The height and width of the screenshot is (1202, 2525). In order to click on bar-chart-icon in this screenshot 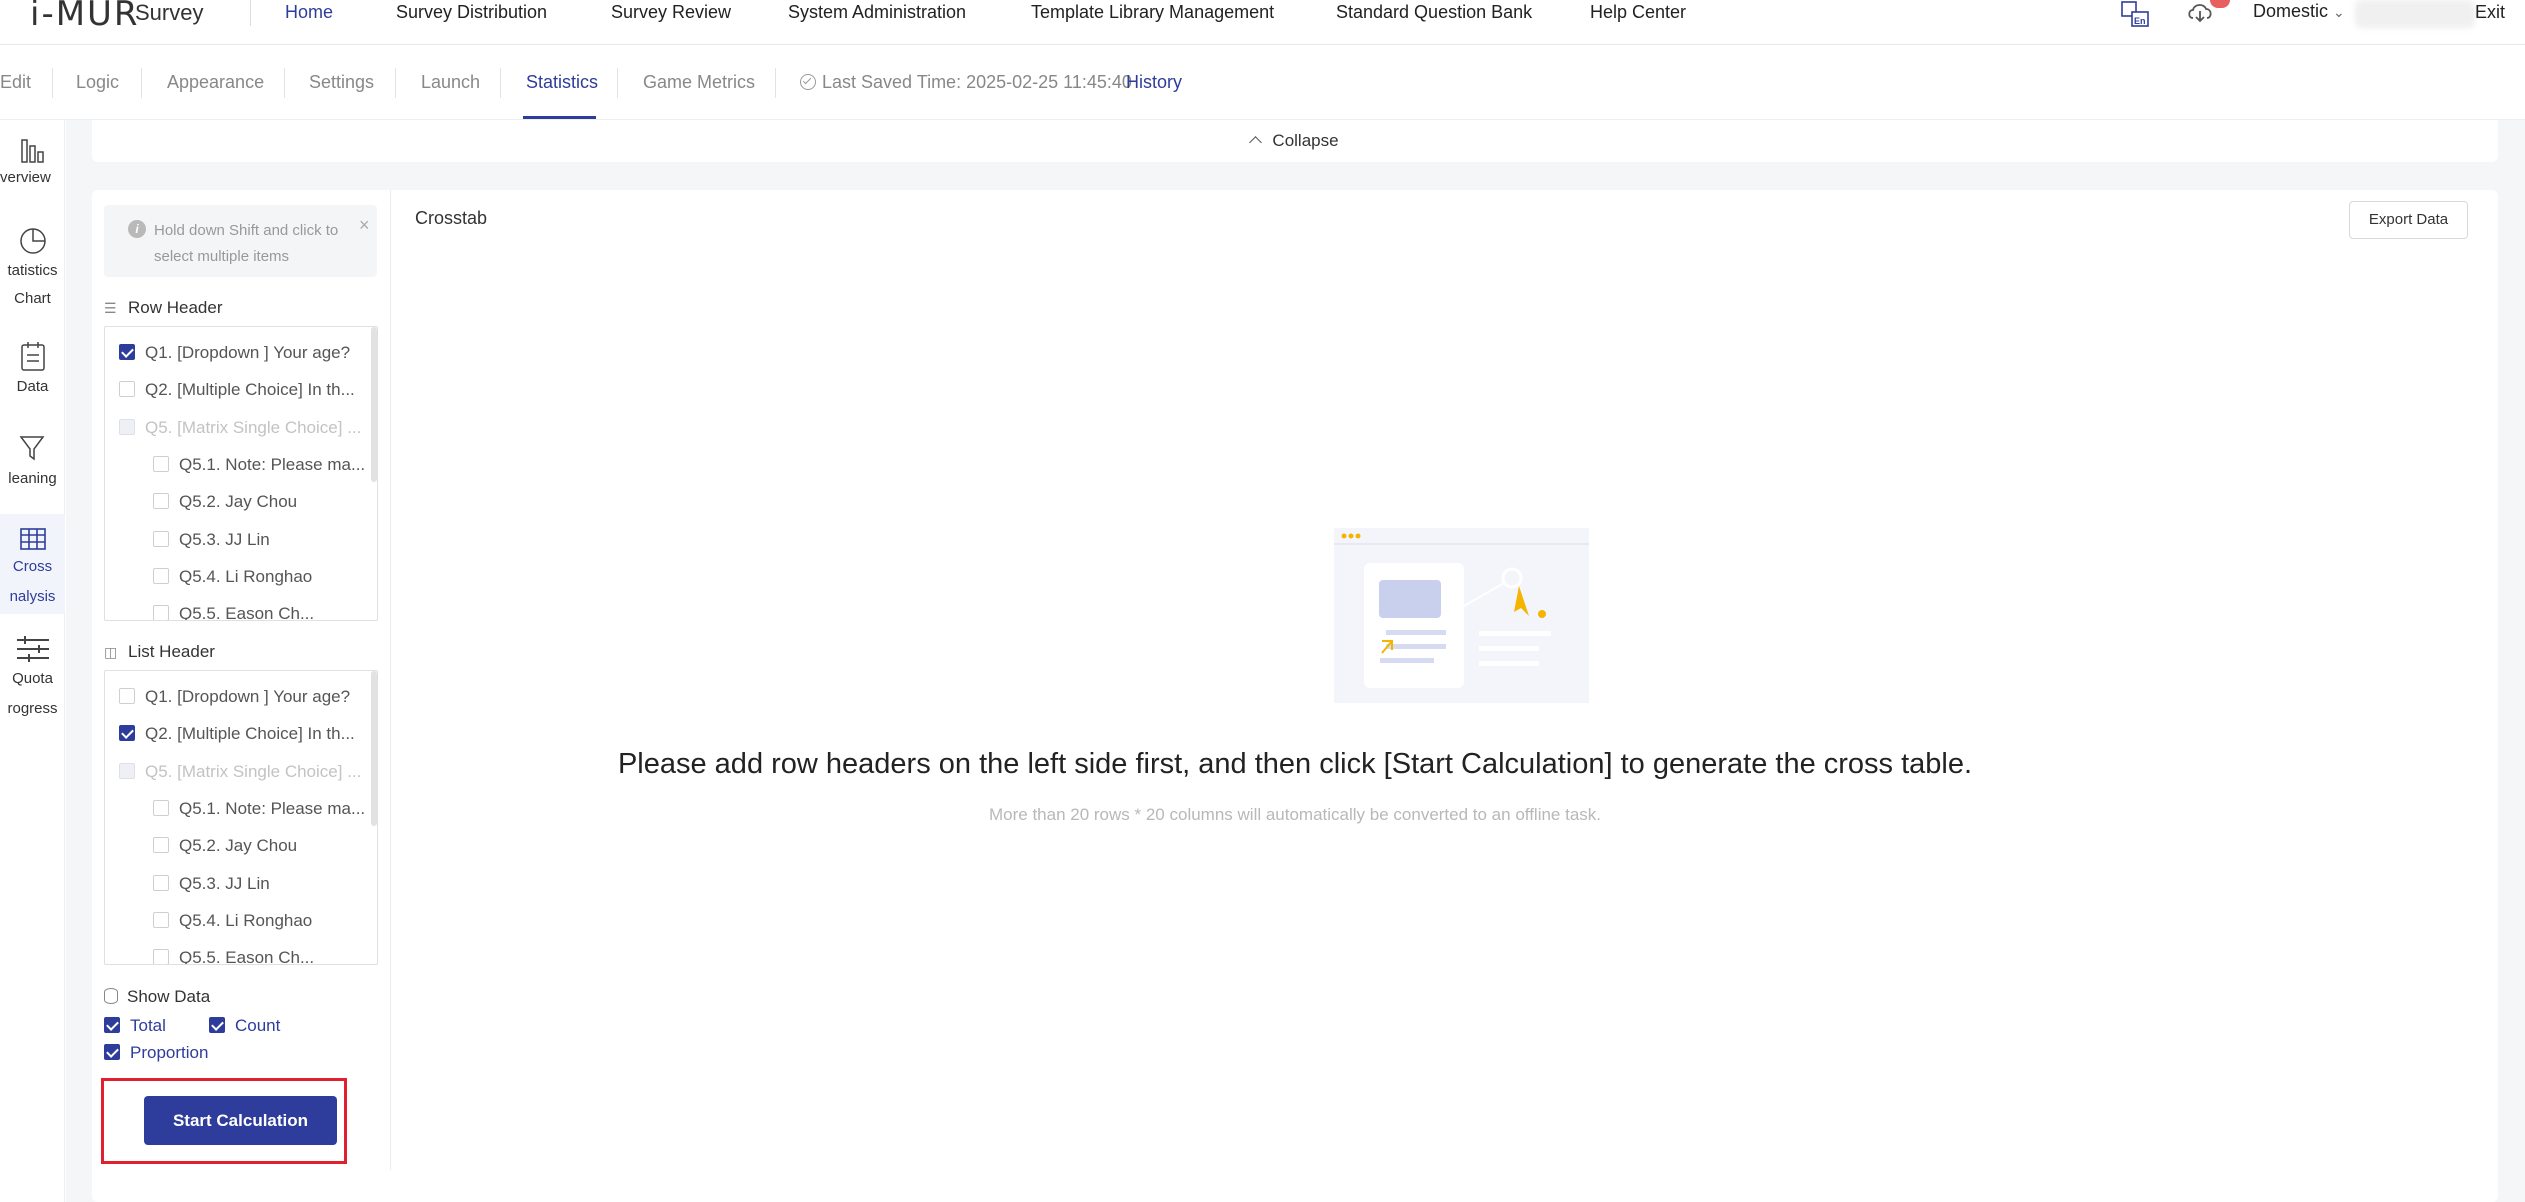, I will do `click(32, 151)`.